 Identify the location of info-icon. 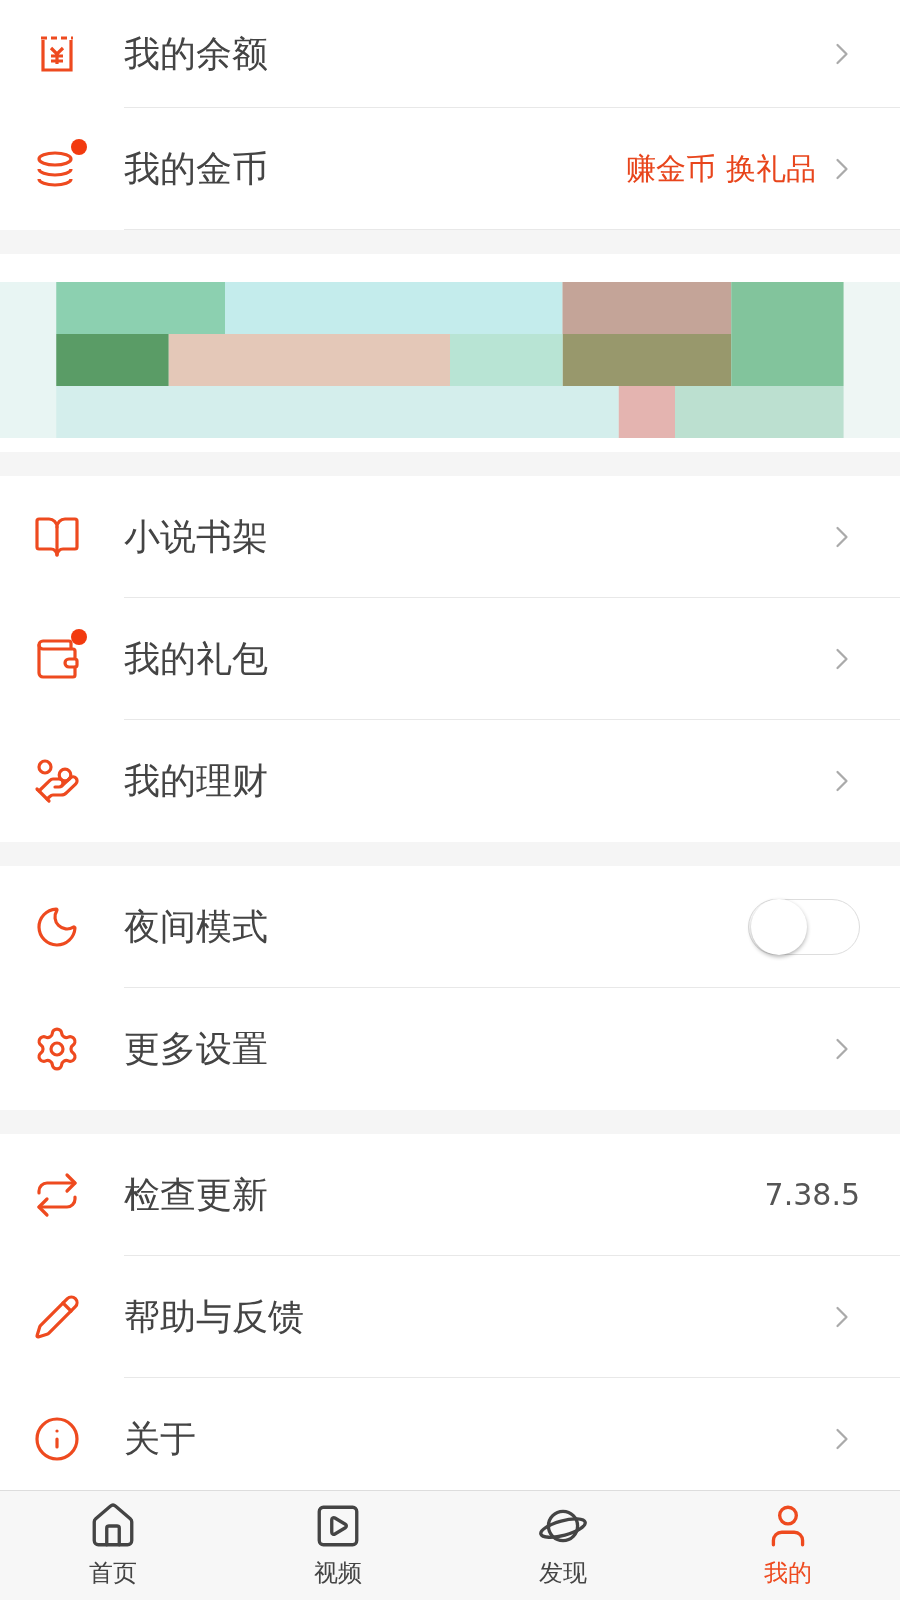
(57, 1439).